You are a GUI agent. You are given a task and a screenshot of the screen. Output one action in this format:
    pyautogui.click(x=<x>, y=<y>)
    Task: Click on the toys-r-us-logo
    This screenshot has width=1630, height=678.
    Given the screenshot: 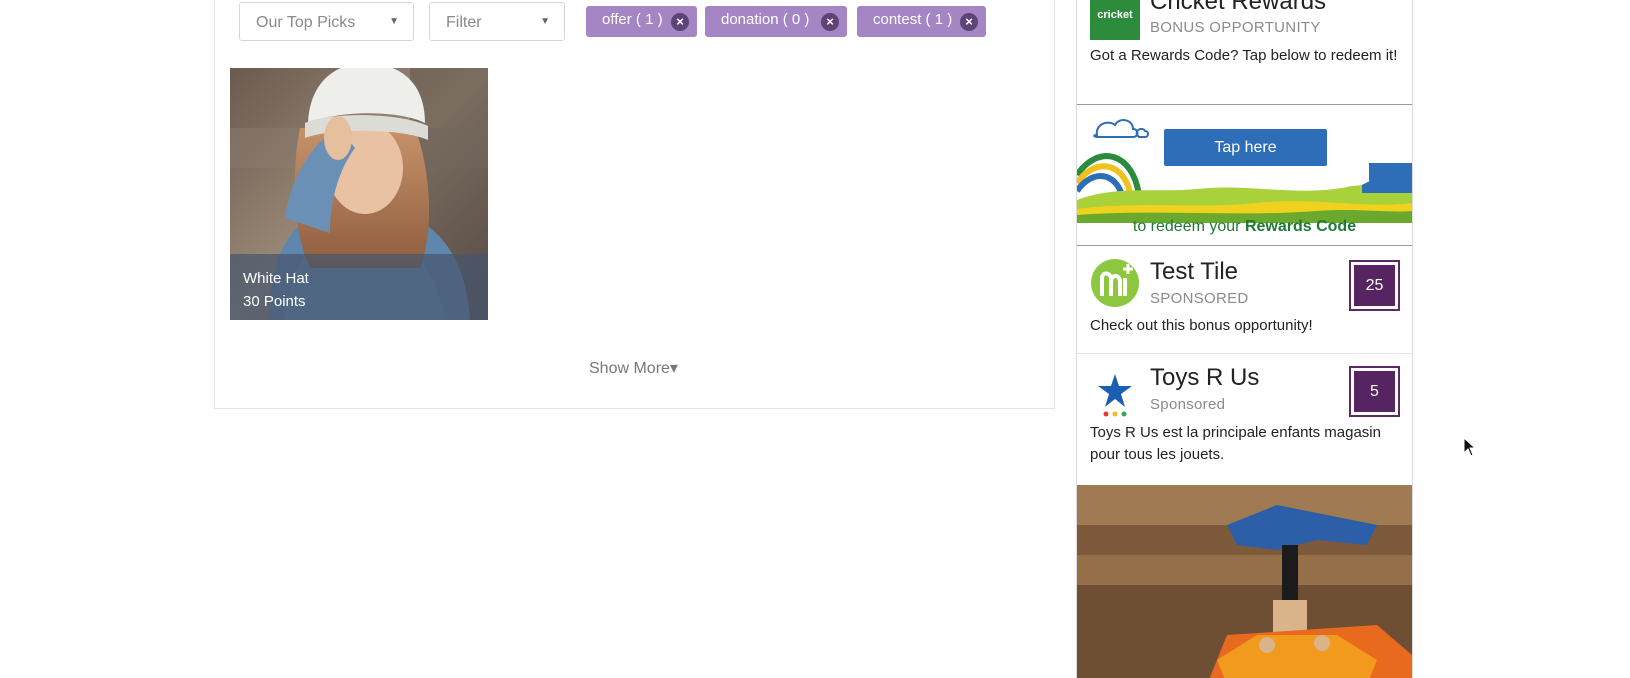 What is the action you would take?
    pyautogui.click(x=1115, y=395)
    